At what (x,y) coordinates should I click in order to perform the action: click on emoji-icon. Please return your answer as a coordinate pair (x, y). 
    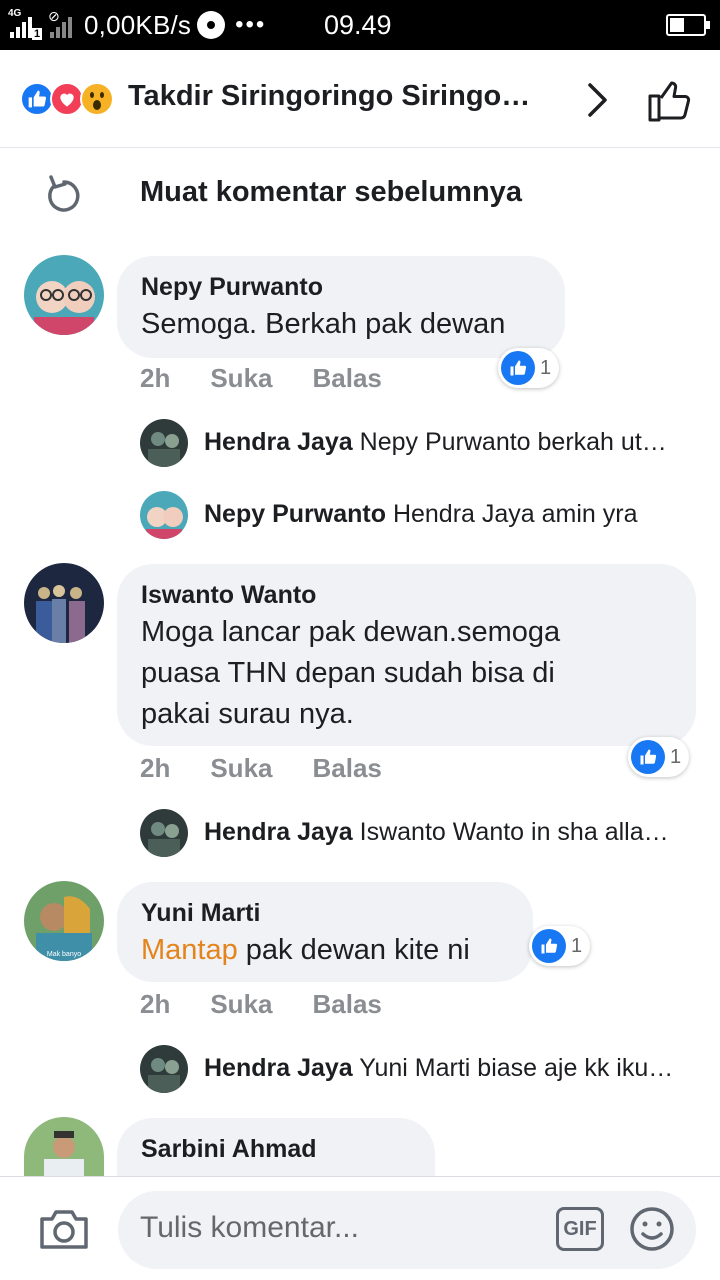
    Looking at the image, I should click on (652, 1229).